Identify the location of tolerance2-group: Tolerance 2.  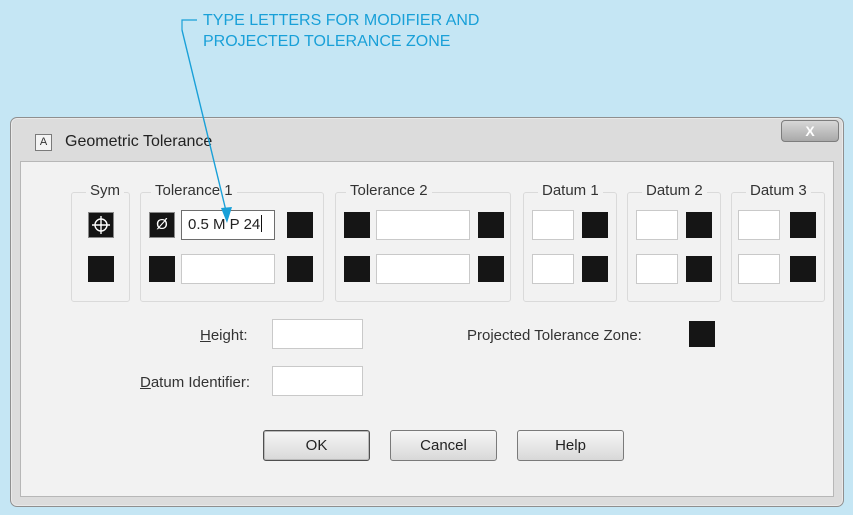
(423, 242).